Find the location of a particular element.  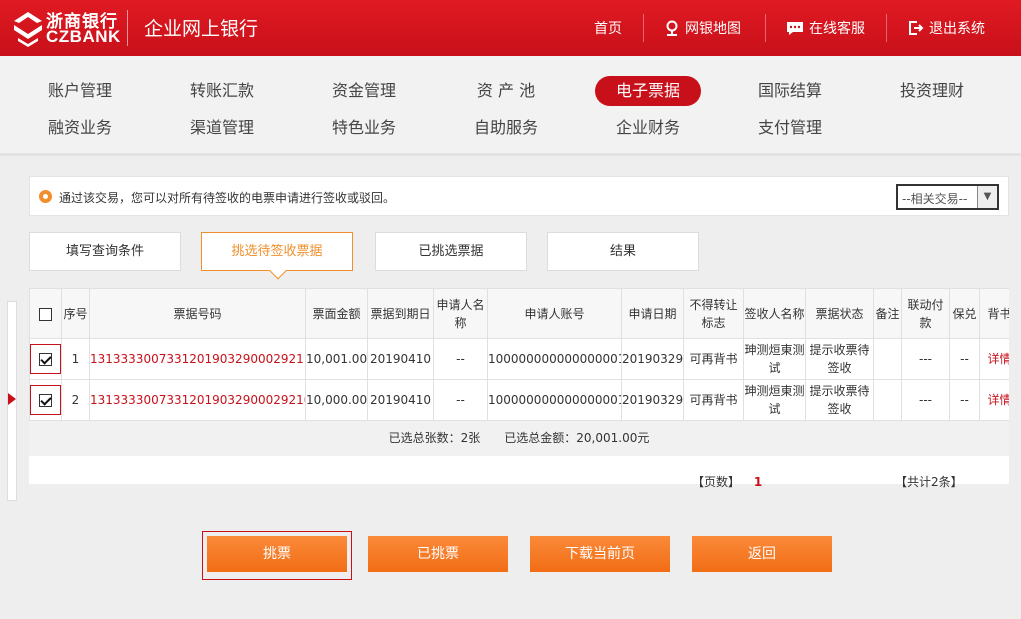

step-selected-bills: 已挑选票据 is located at coordinates (451, 251).